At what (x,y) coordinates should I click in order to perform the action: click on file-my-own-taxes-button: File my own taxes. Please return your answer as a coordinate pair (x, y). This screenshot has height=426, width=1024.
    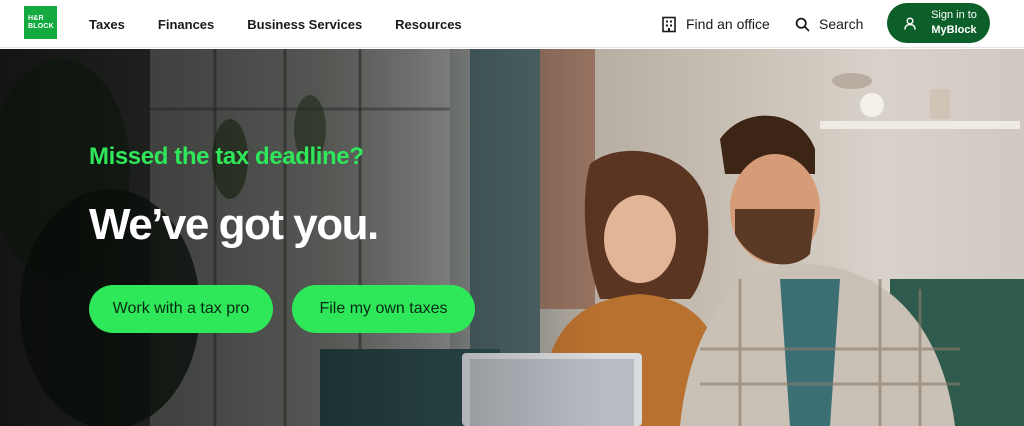
    Looking at the image, I should click on (383, 309).